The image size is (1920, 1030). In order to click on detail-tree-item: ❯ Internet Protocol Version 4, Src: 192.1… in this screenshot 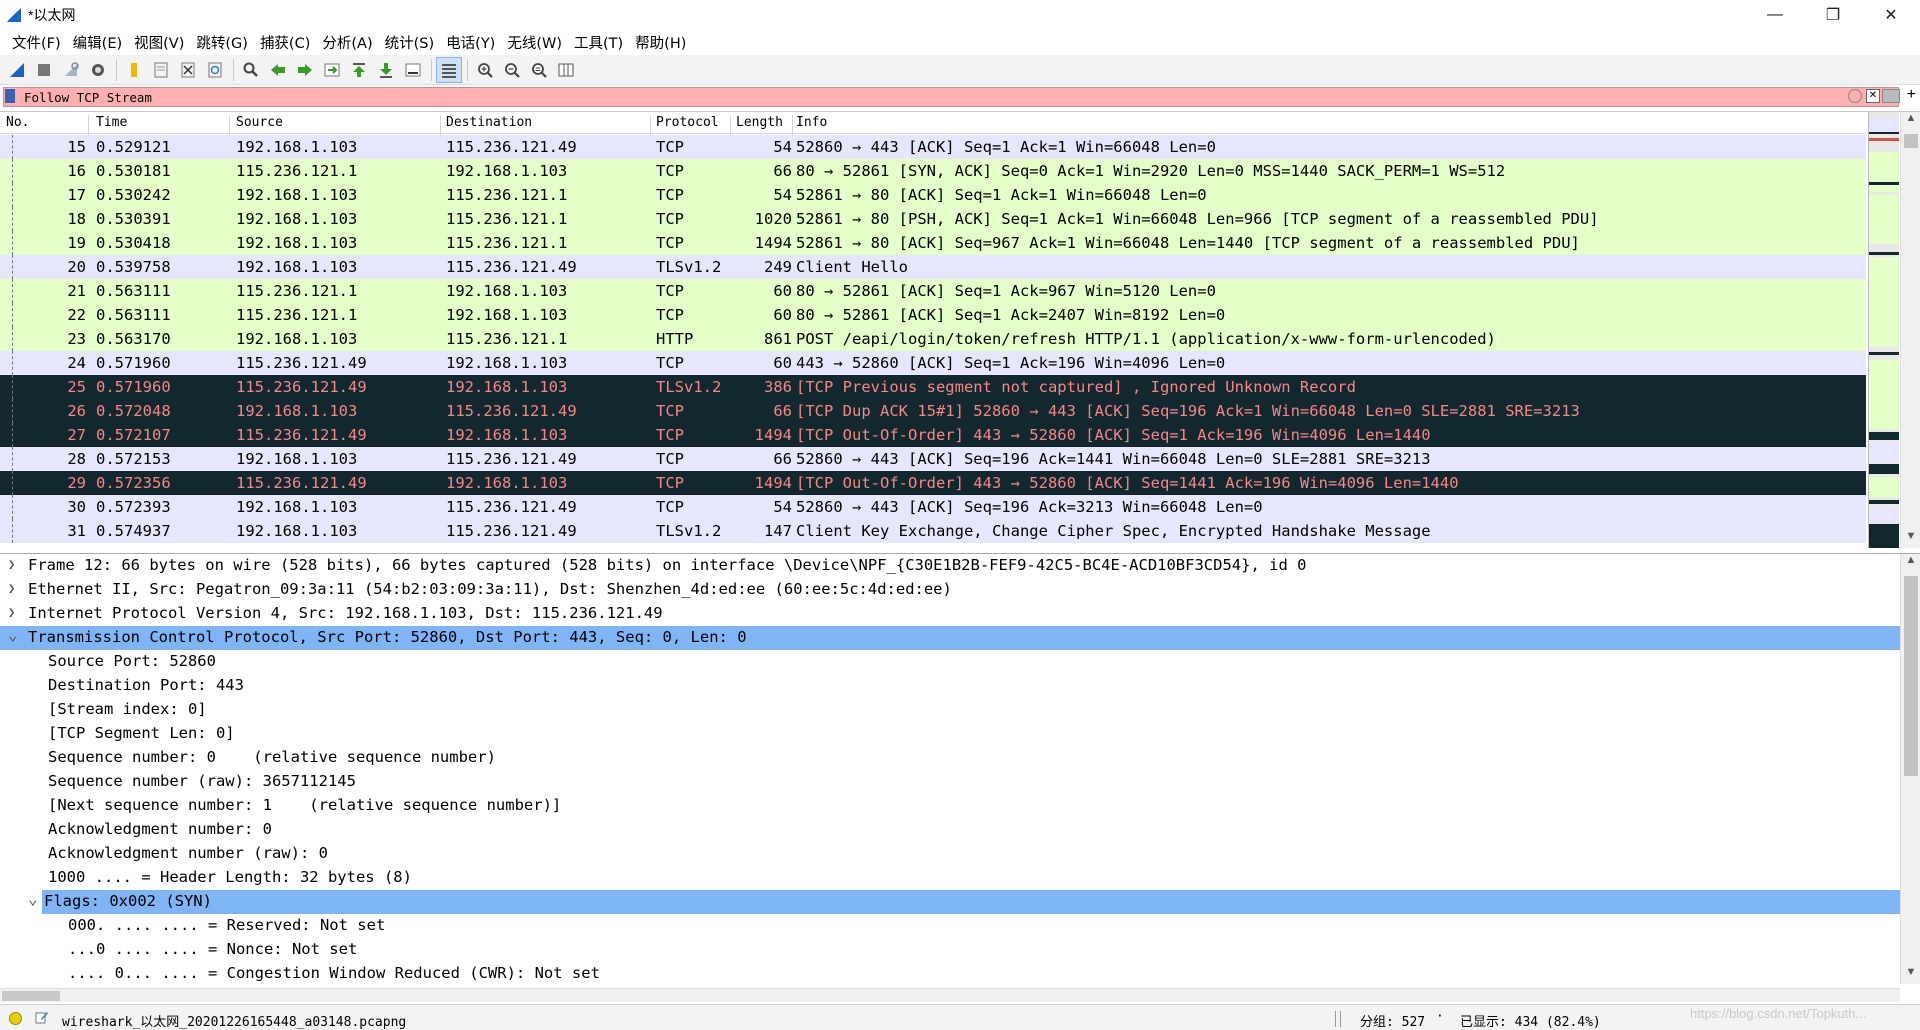, I will do `click(960, 614)`.